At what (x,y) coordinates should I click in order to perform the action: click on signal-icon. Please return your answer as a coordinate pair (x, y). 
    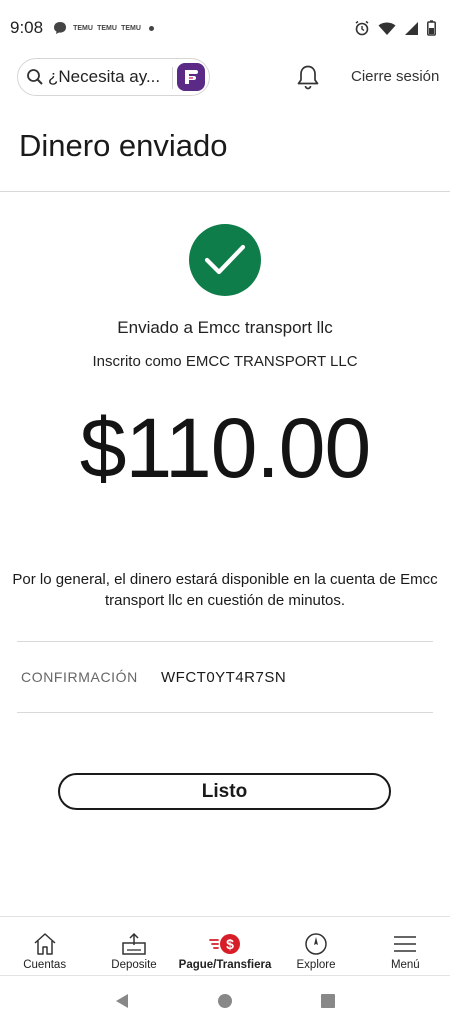
    Looking at the image, I should click on (411, 28).